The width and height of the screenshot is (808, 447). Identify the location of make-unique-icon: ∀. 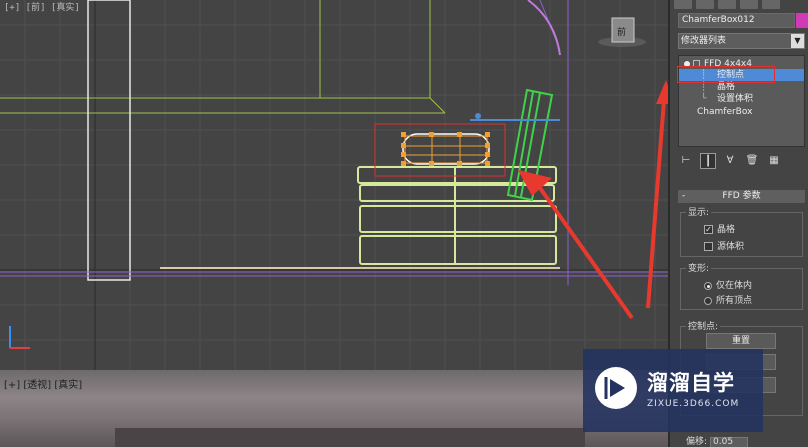
(730, 161).